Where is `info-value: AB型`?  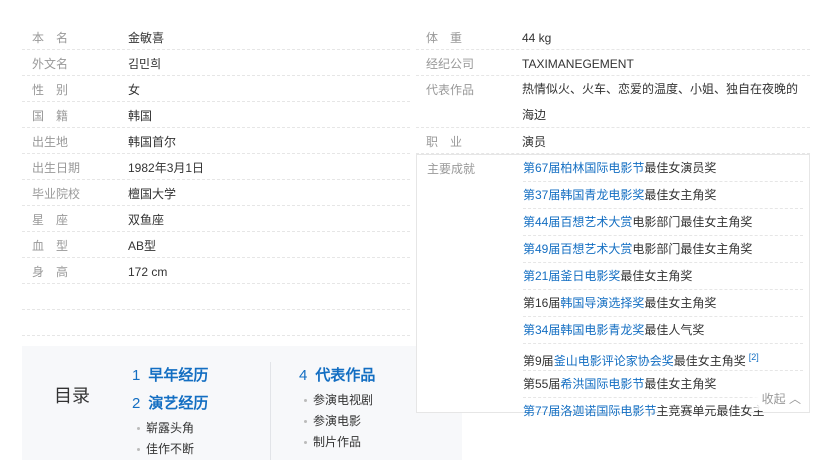
info-value: AB型 is located at coordinates (142, 246).